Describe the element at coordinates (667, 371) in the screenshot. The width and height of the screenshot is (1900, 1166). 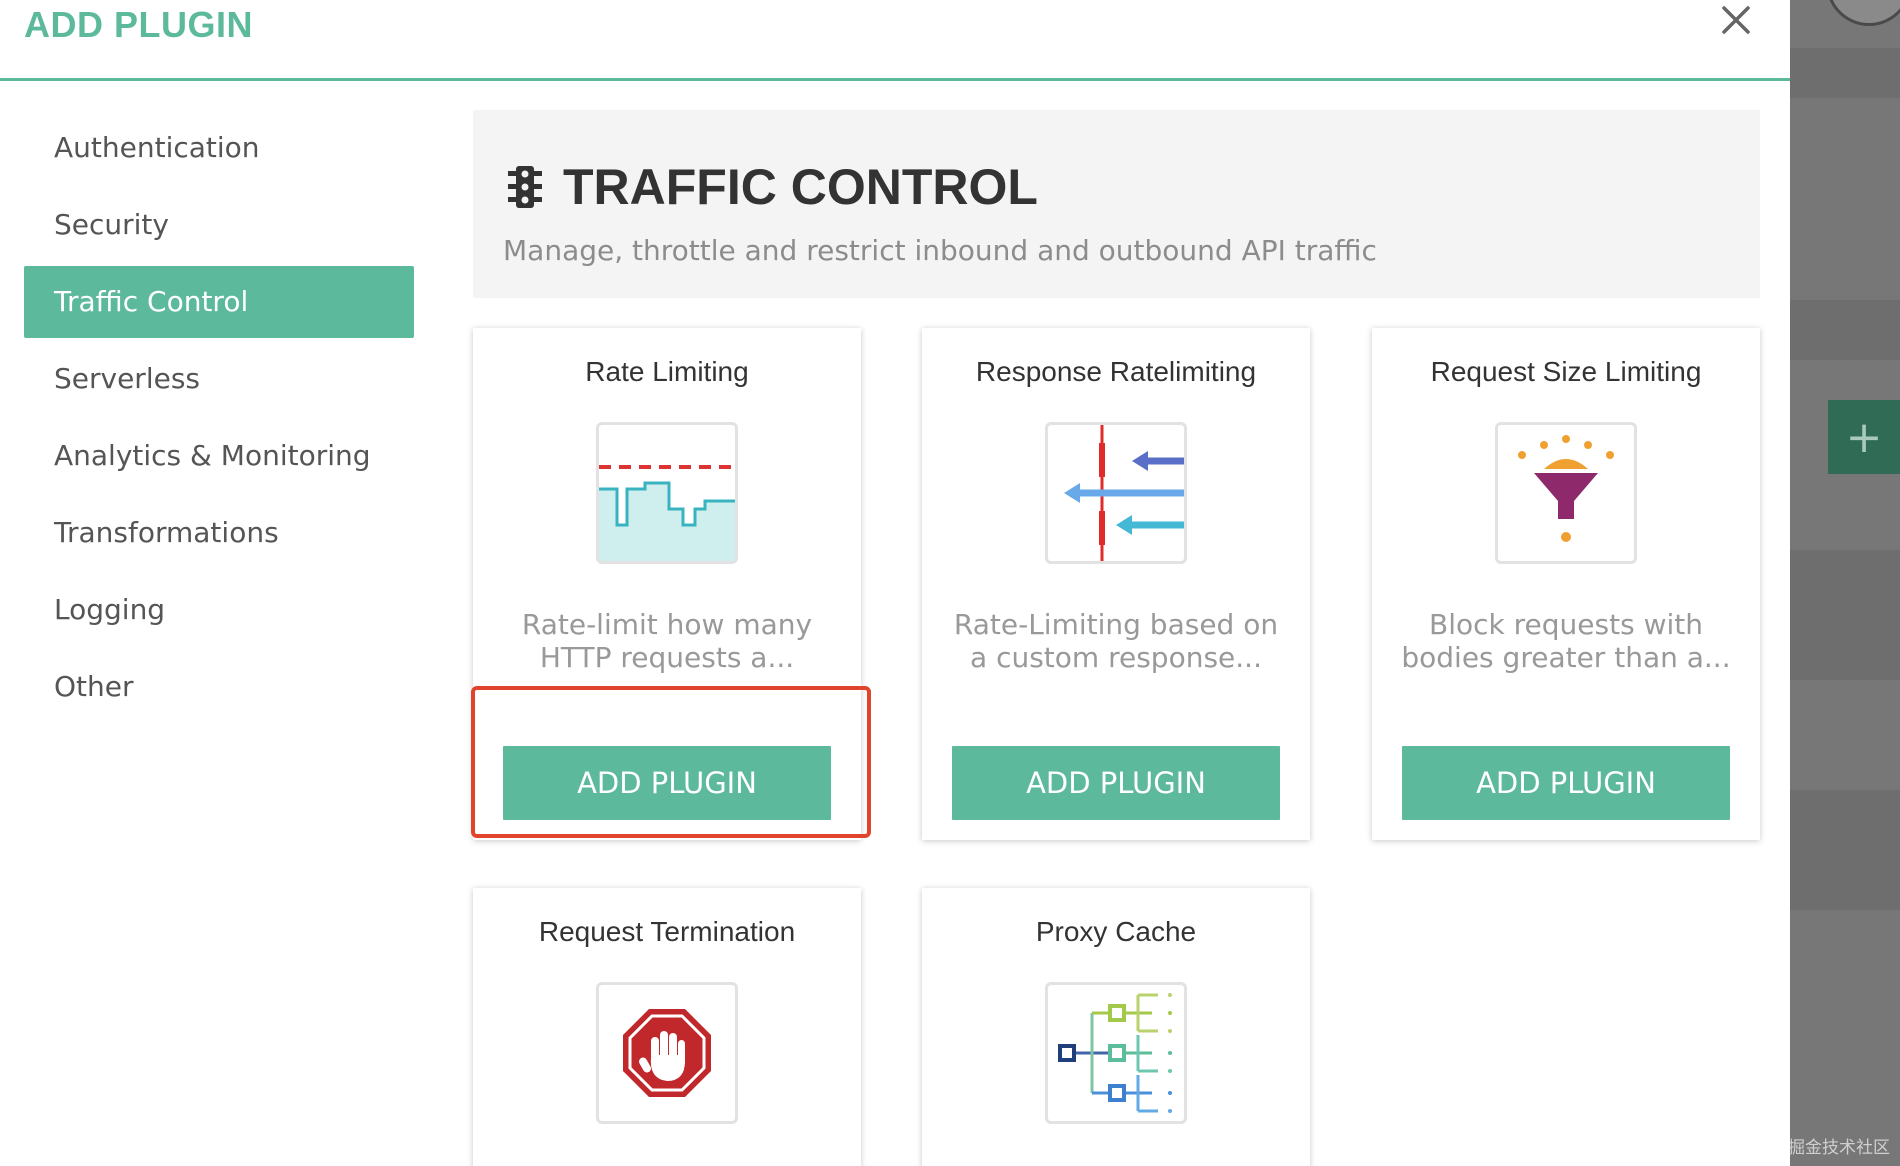
I see `plugin-title: Rate Limiting` at that location.